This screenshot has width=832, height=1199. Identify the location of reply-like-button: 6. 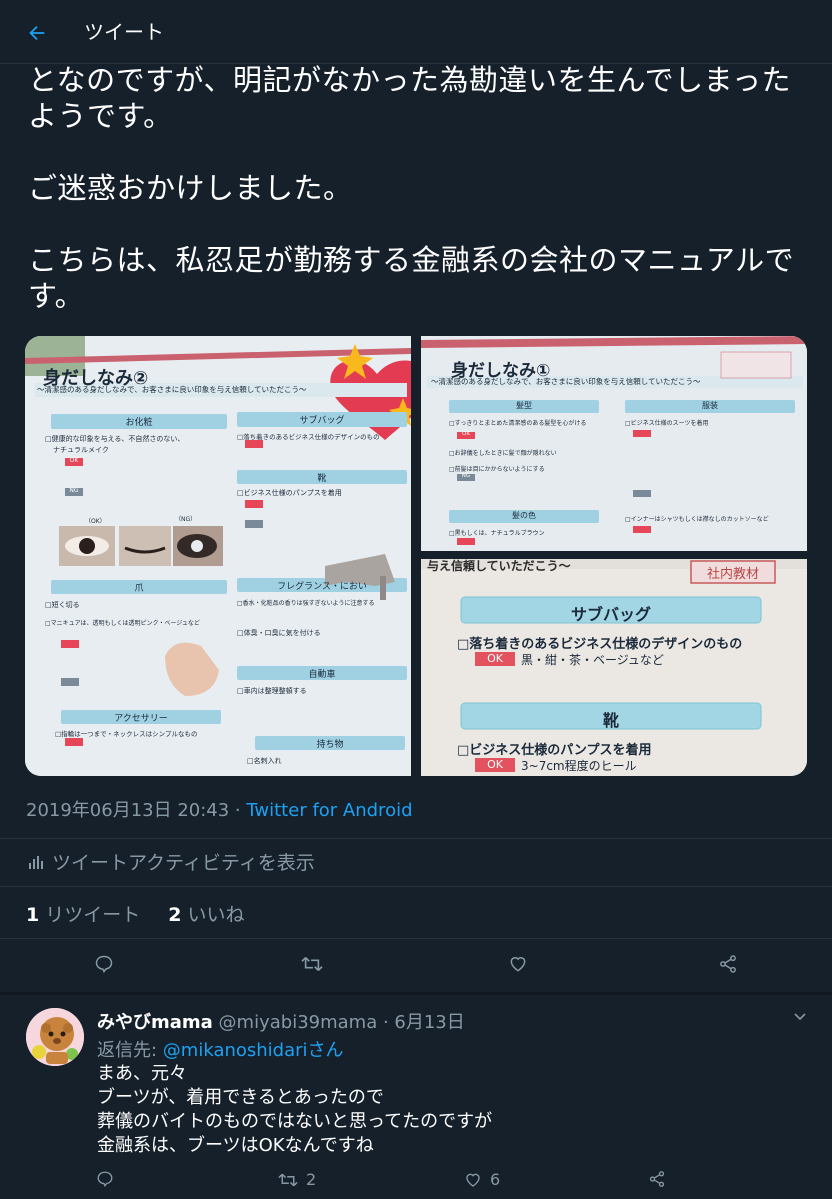
(482, 1179).